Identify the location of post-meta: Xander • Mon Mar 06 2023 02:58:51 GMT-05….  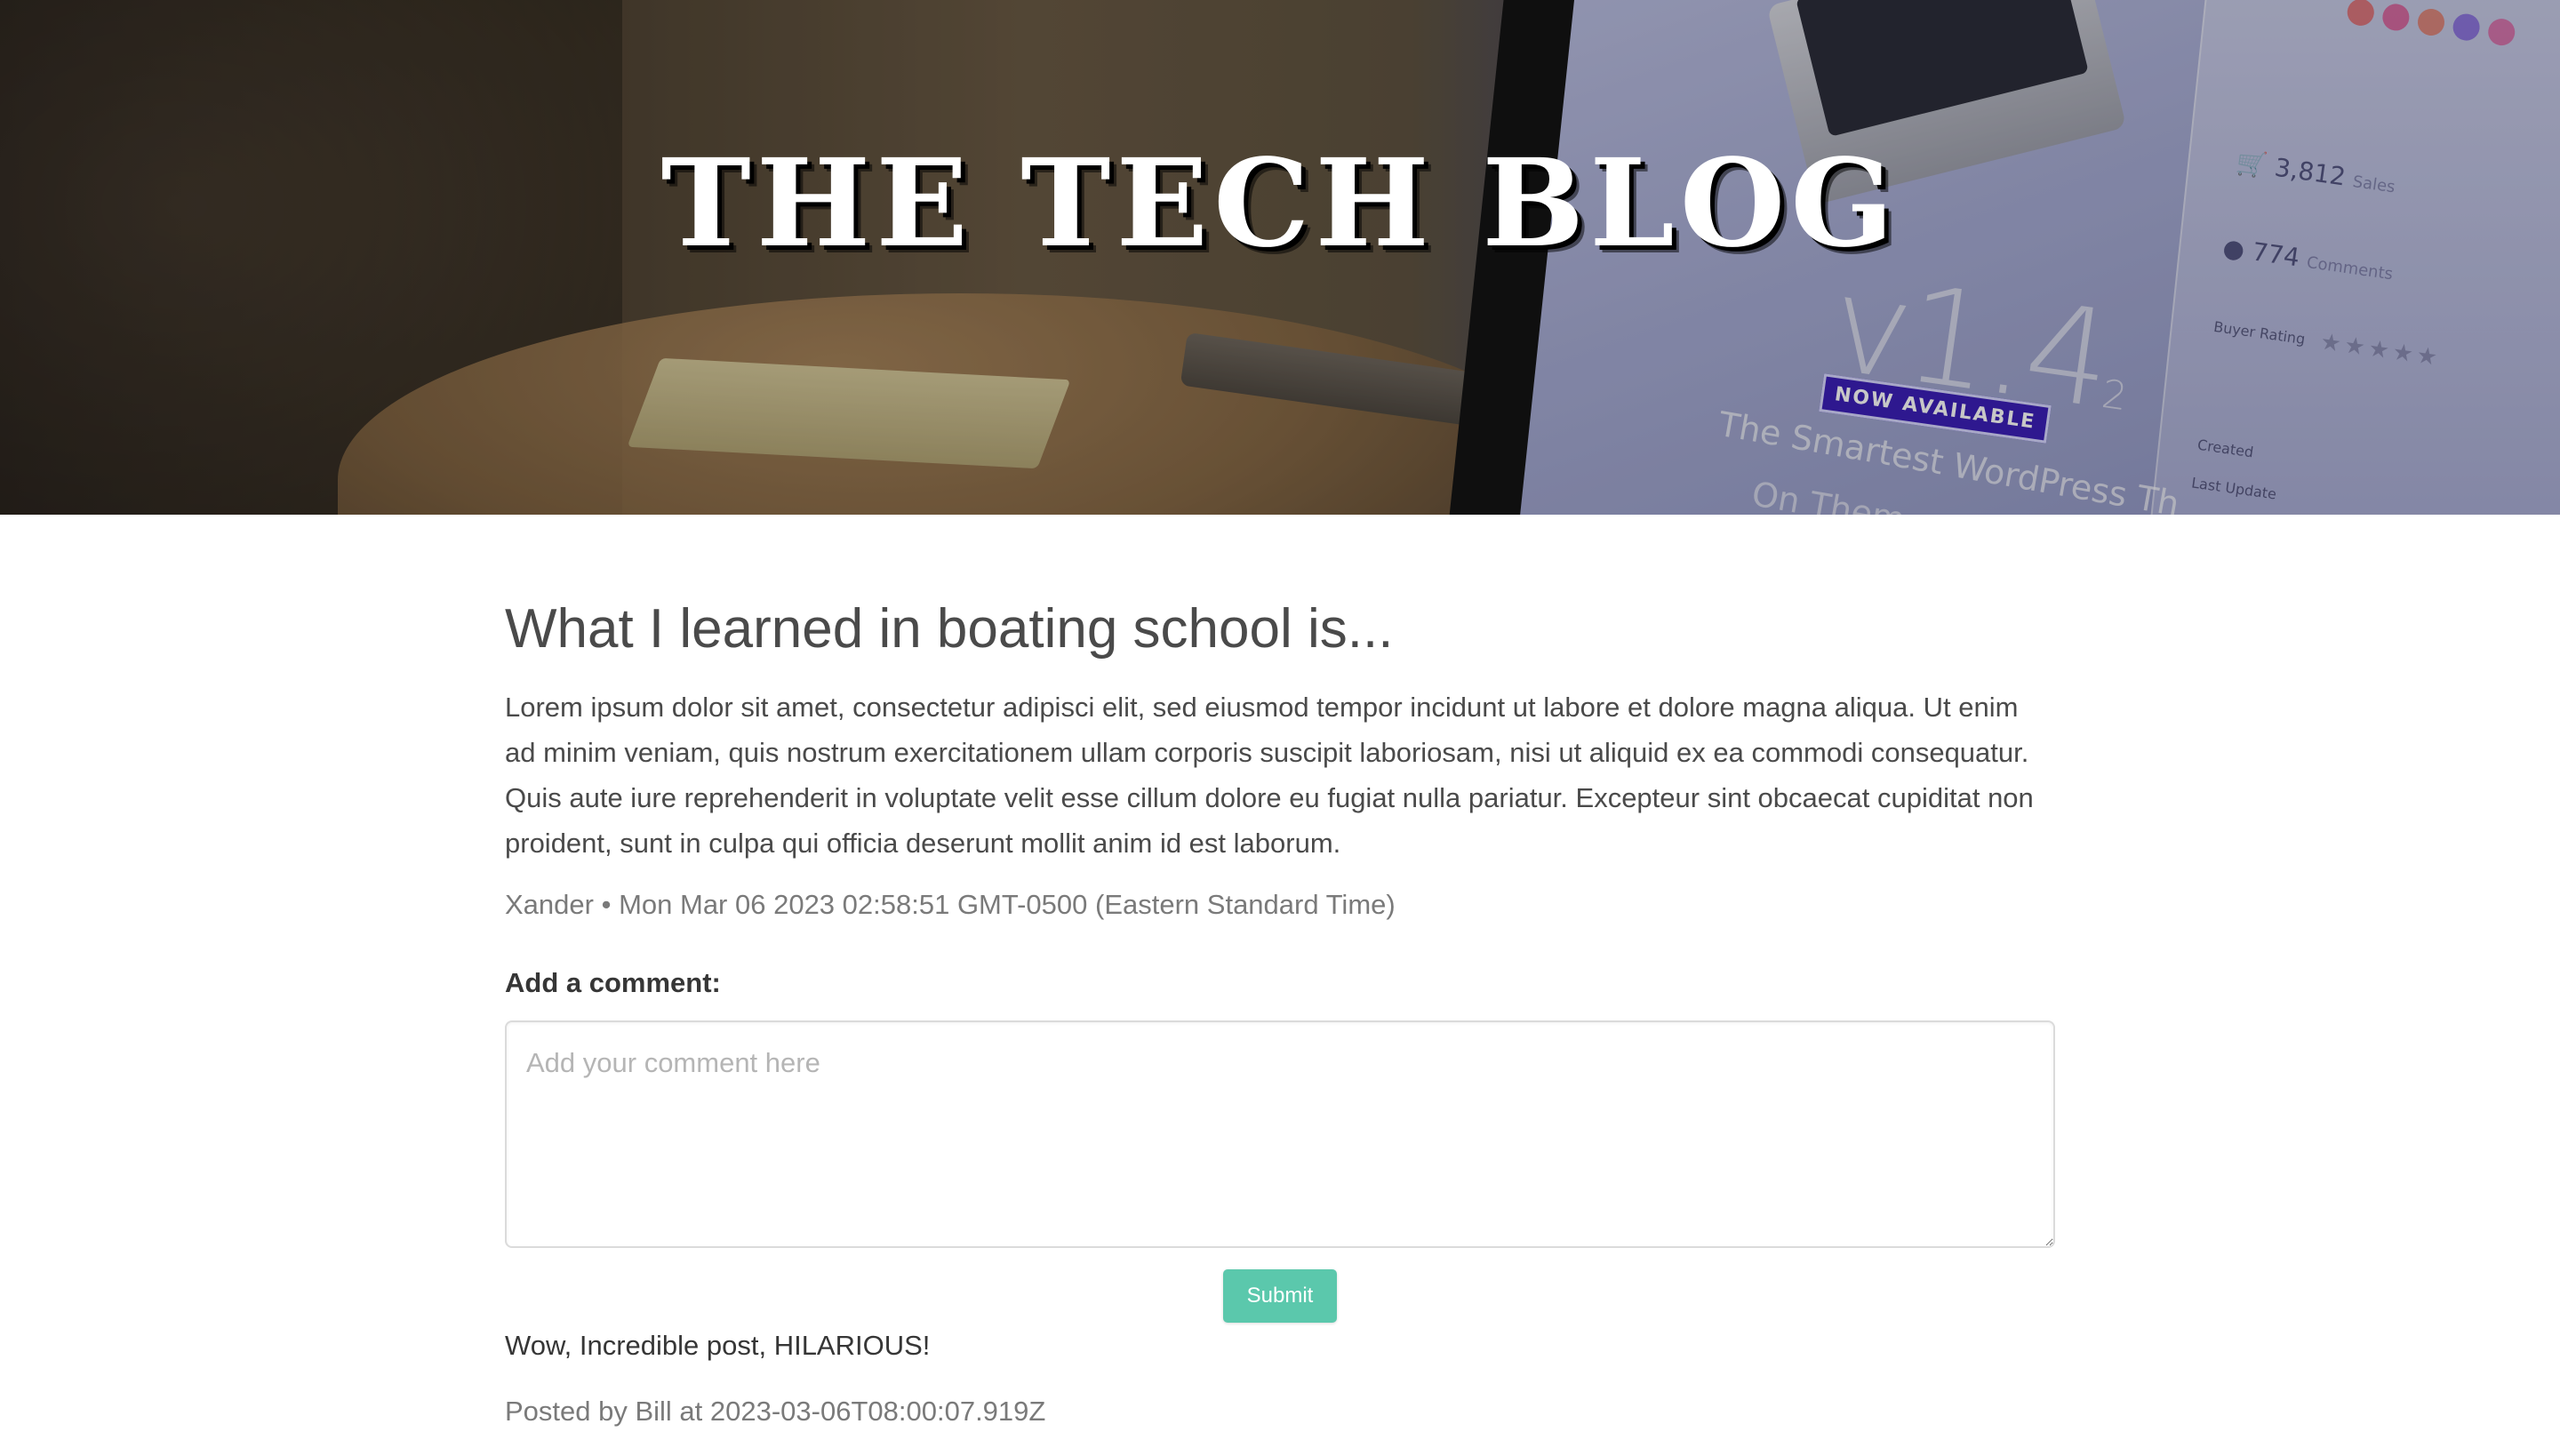
(1280, 905).